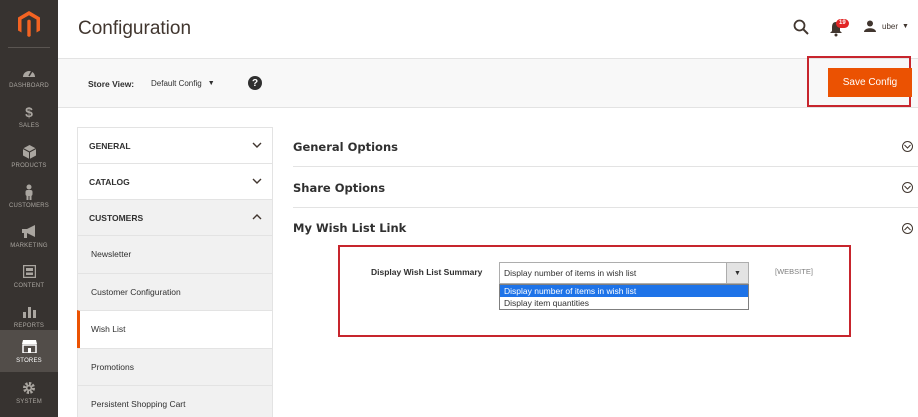 The height and width of the screenshot is (417, 918). I want to click on tab-item-persistent-shopping-cart: Persistent Shopping Cart, so click(175, 401).